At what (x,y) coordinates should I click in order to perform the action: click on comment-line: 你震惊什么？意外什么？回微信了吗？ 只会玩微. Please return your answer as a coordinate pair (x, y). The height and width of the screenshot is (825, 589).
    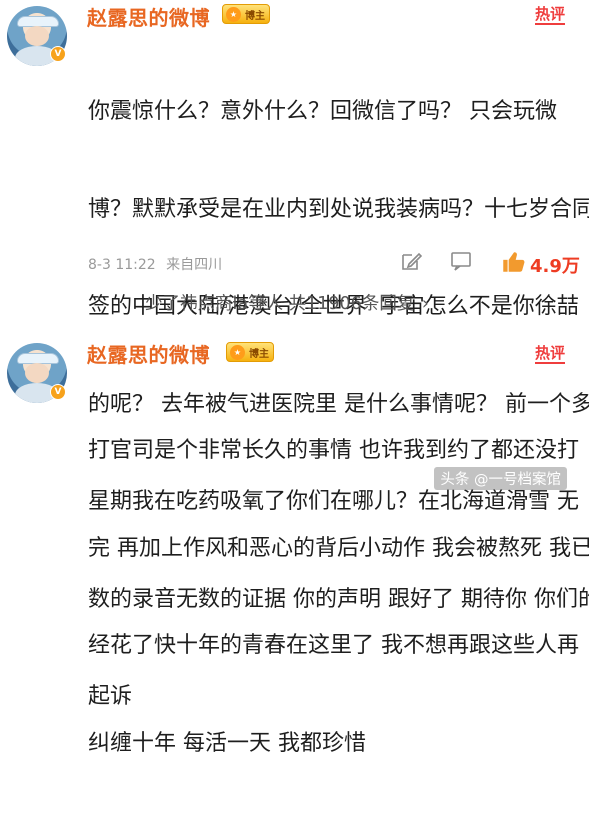
    Looking at the image, I should click on (322, 111).